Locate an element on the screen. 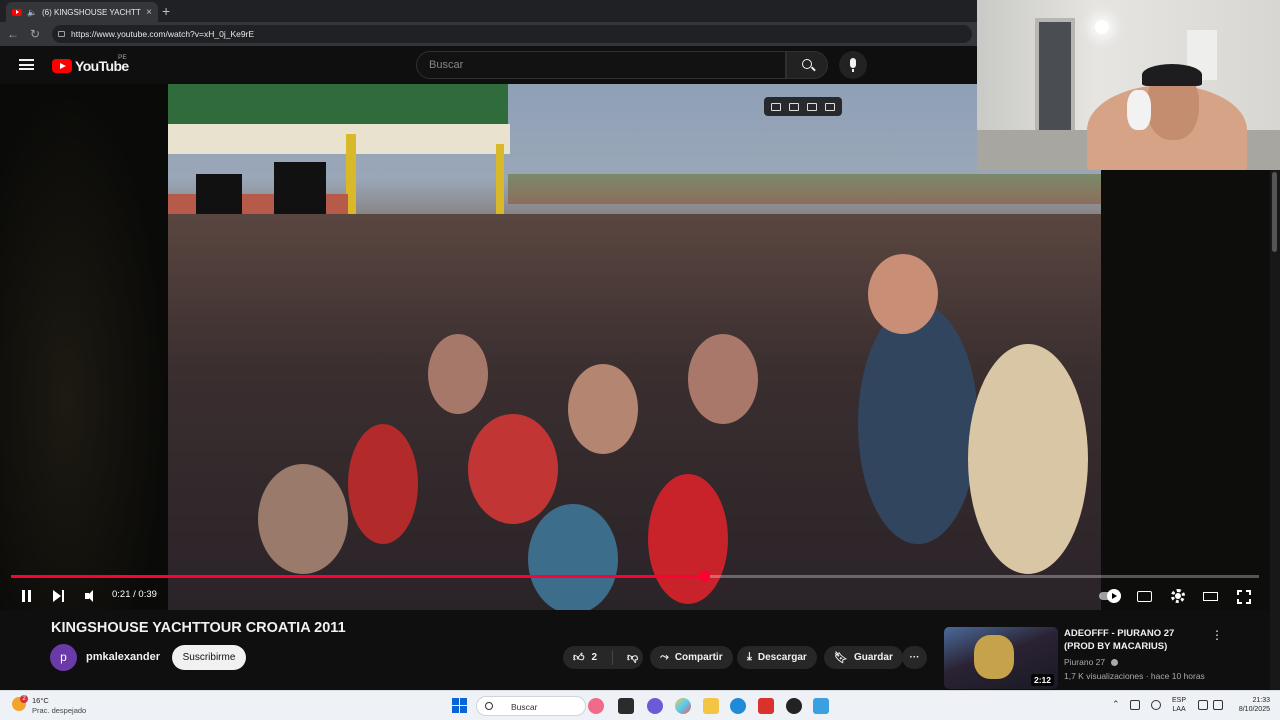 This screenshot has width=1280, height=720. video-overlay-toolbar is located at coordinates (803, 106).